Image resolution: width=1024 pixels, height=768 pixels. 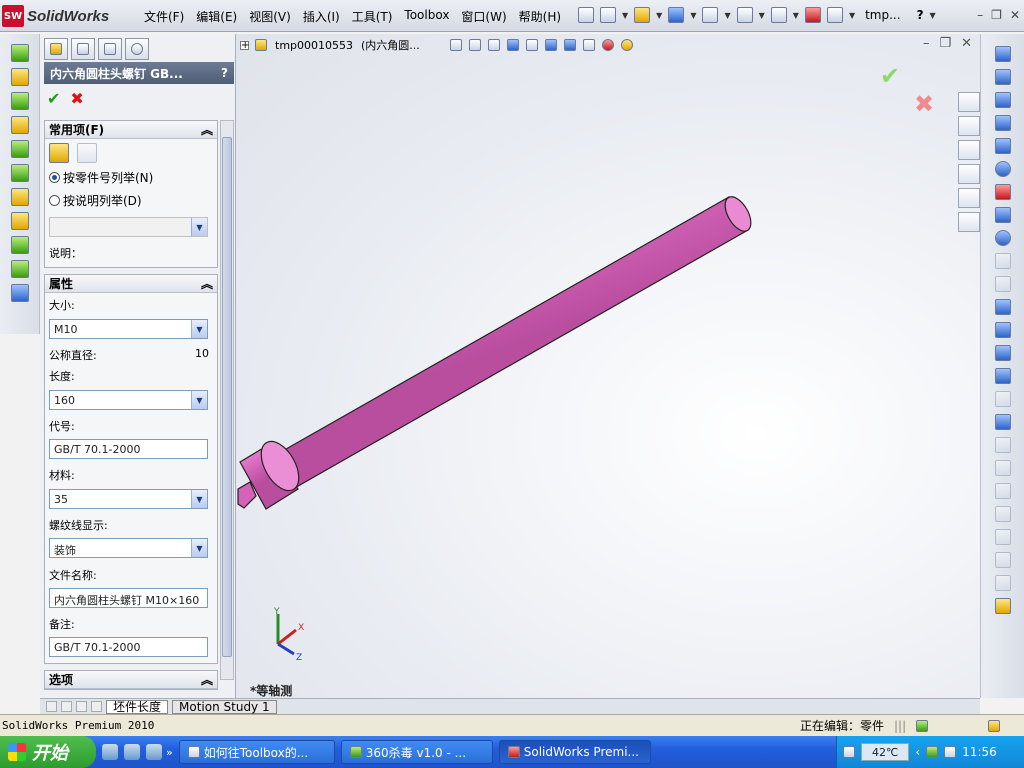 What do you see at coordinates (19, 101) in the screenshot?
I see `swept-boss-icon` at bounding box center [19, 101].